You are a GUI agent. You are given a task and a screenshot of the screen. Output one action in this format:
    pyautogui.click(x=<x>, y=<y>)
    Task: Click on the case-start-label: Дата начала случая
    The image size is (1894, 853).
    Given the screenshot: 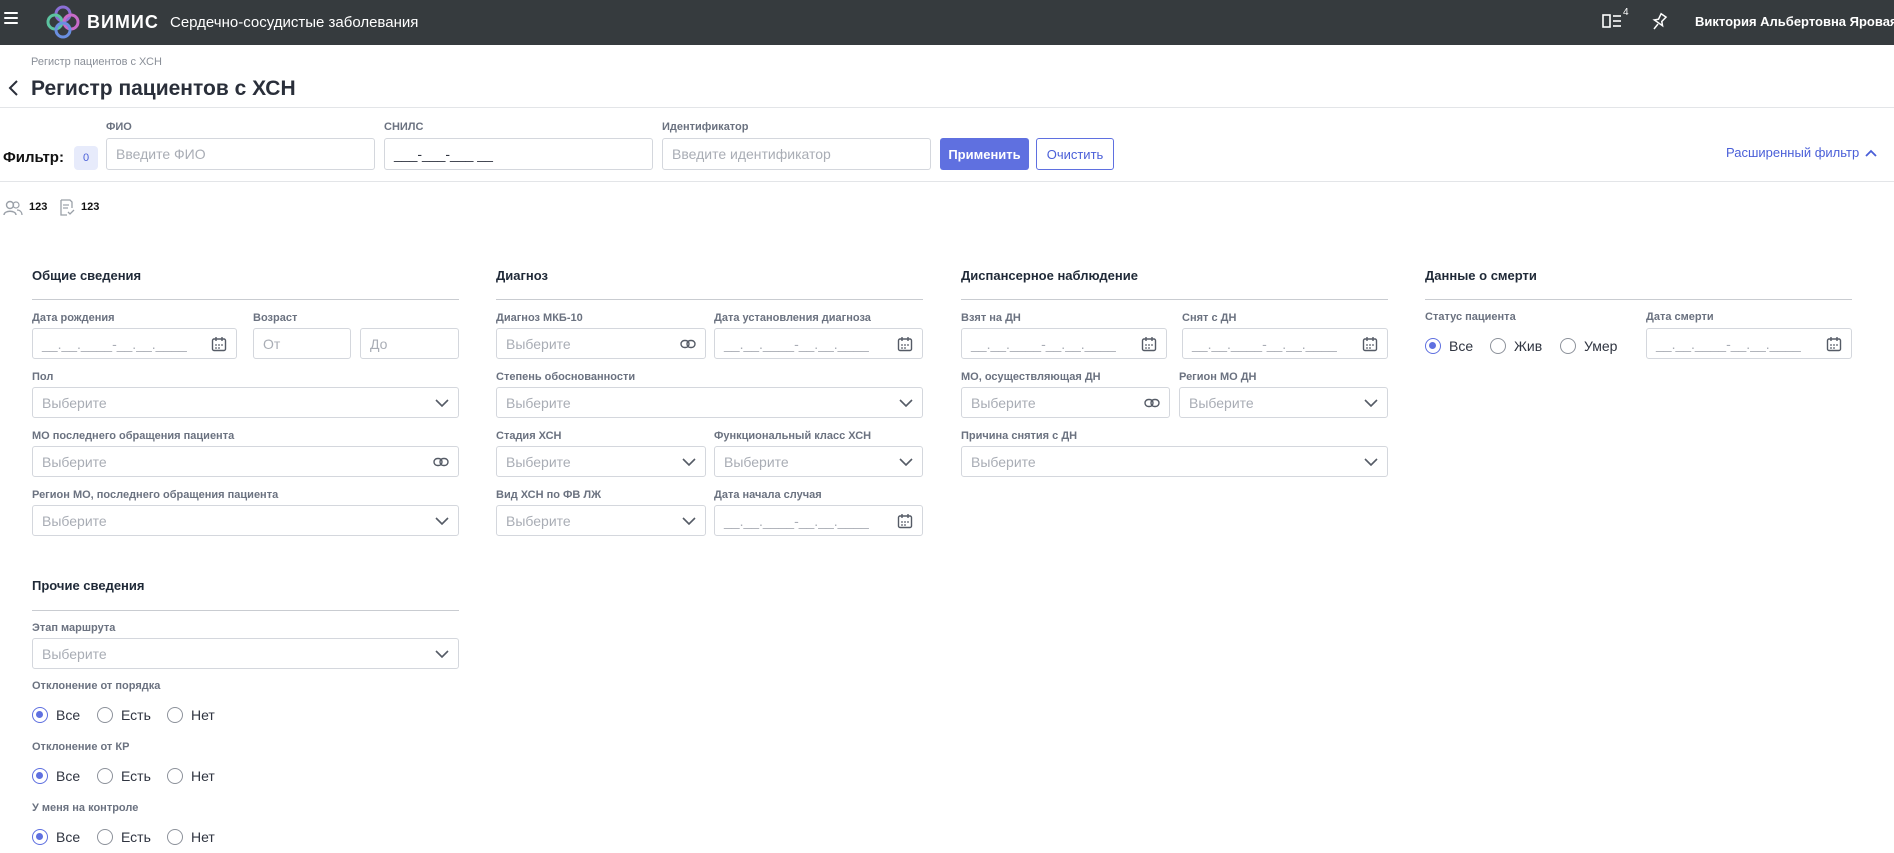 What is the action you would take?
    pyautogui.click(x=768, y=495)
    